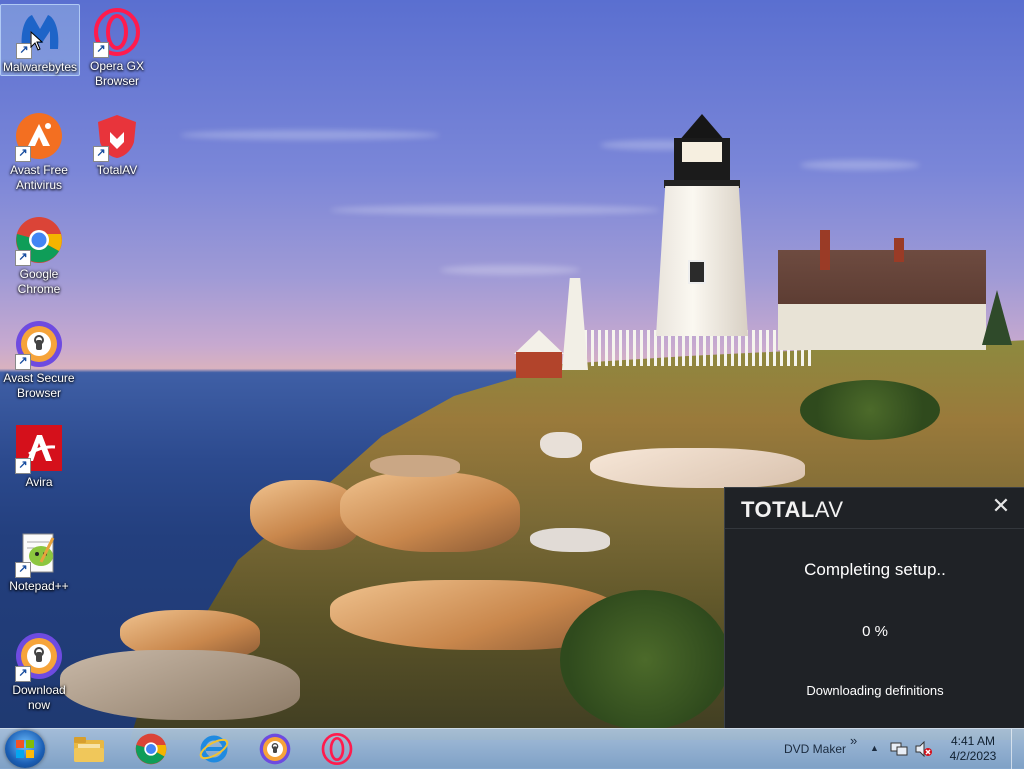  I want to click on show-desktop-button, so click(1017, 749).